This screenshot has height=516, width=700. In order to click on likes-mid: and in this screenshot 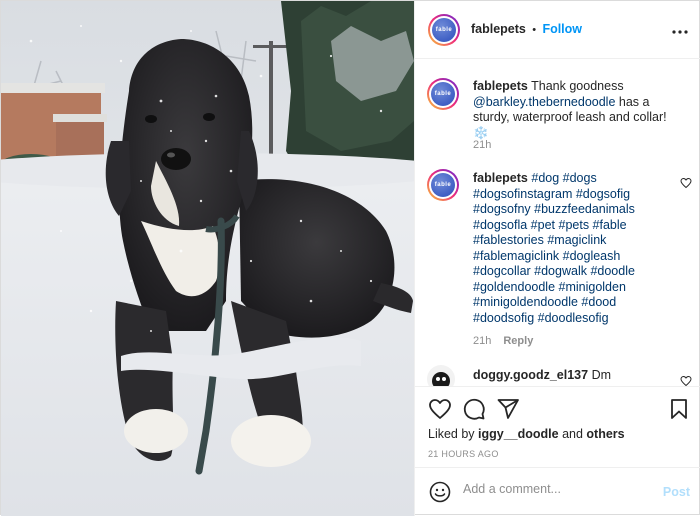, I will do `click(572, 434)`.